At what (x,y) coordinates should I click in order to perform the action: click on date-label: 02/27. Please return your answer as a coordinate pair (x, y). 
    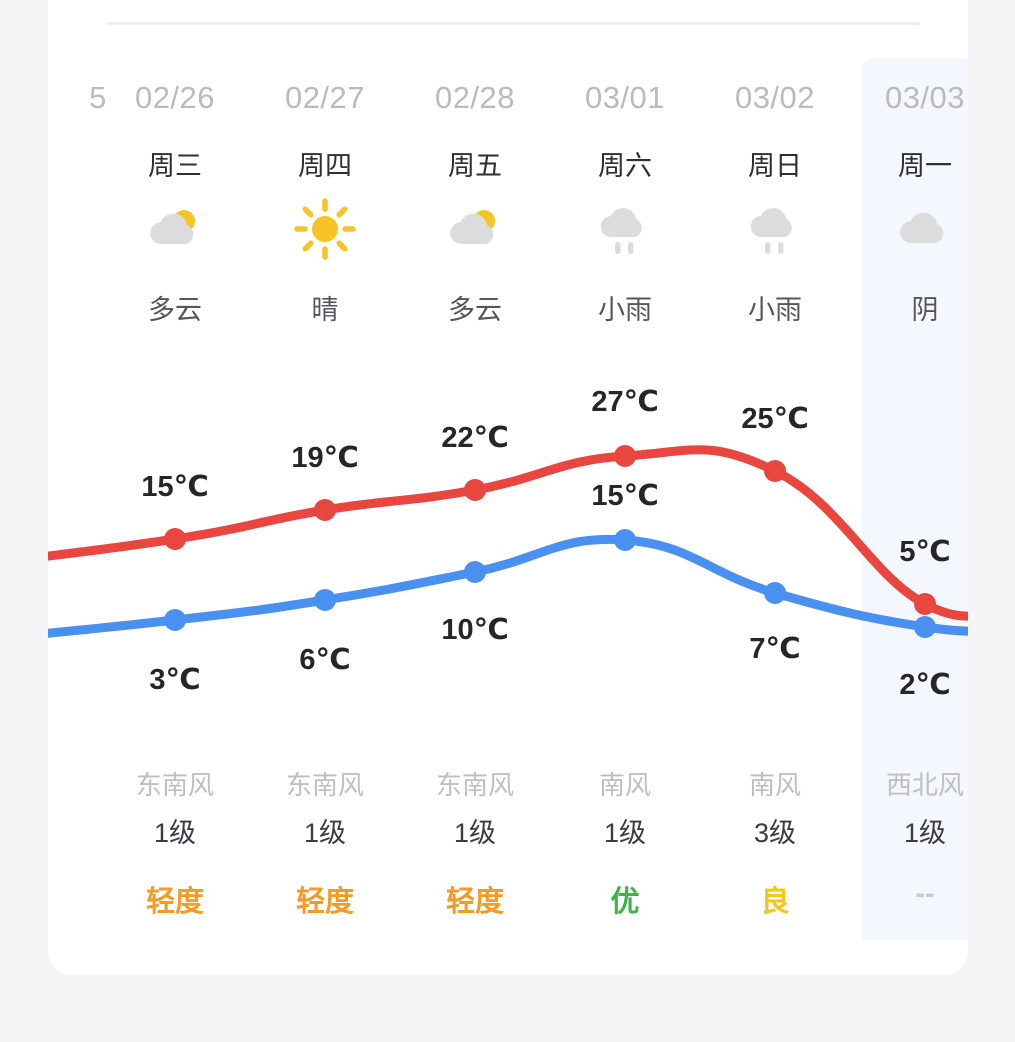
    Looking at the image, I should click on (325, 97).